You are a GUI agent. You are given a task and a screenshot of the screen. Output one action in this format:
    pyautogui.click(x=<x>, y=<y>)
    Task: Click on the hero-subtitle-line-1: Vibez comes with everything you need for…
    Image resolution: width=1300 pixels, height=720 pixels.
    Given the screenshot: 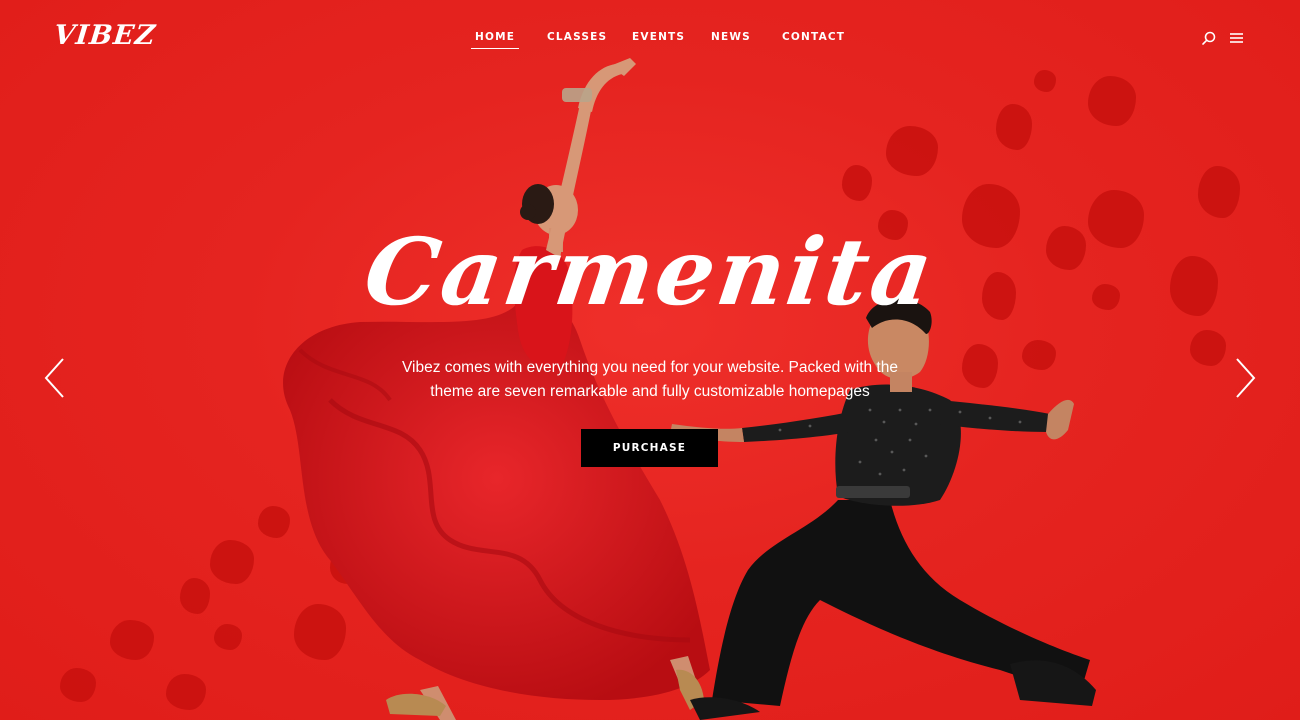 What is the action you would take?
    pyautogui.click(x=650, y=367)
    